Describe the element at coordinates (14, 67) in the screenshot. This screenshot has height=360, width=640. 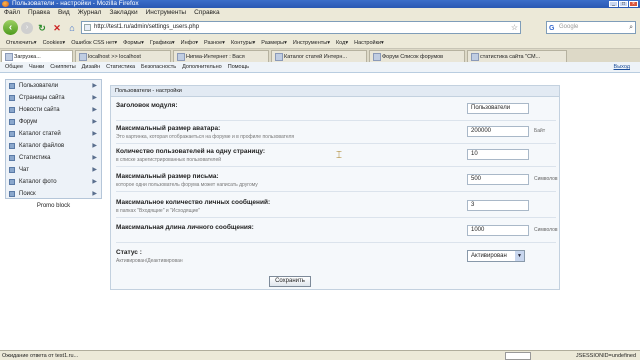
I see `admin-menu-general: Общее` at that location.